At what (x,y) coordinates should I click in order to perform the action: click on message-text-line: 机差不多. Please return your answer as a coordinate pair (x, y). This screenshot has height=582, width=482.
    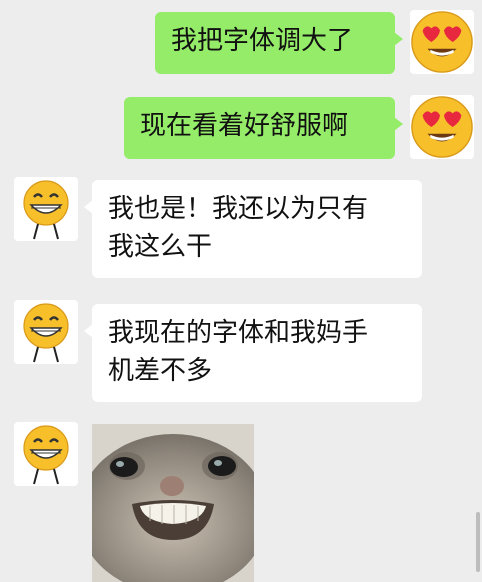
    Looking at the image, I should click on (160, 371).